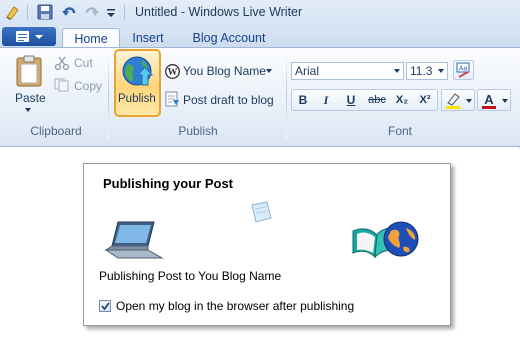 This screenshot has width=520, height=338. What do you see at coordinates (489, 107) in the screenshot?
I see `font-color-swatch` at bounding box center [489, 107].